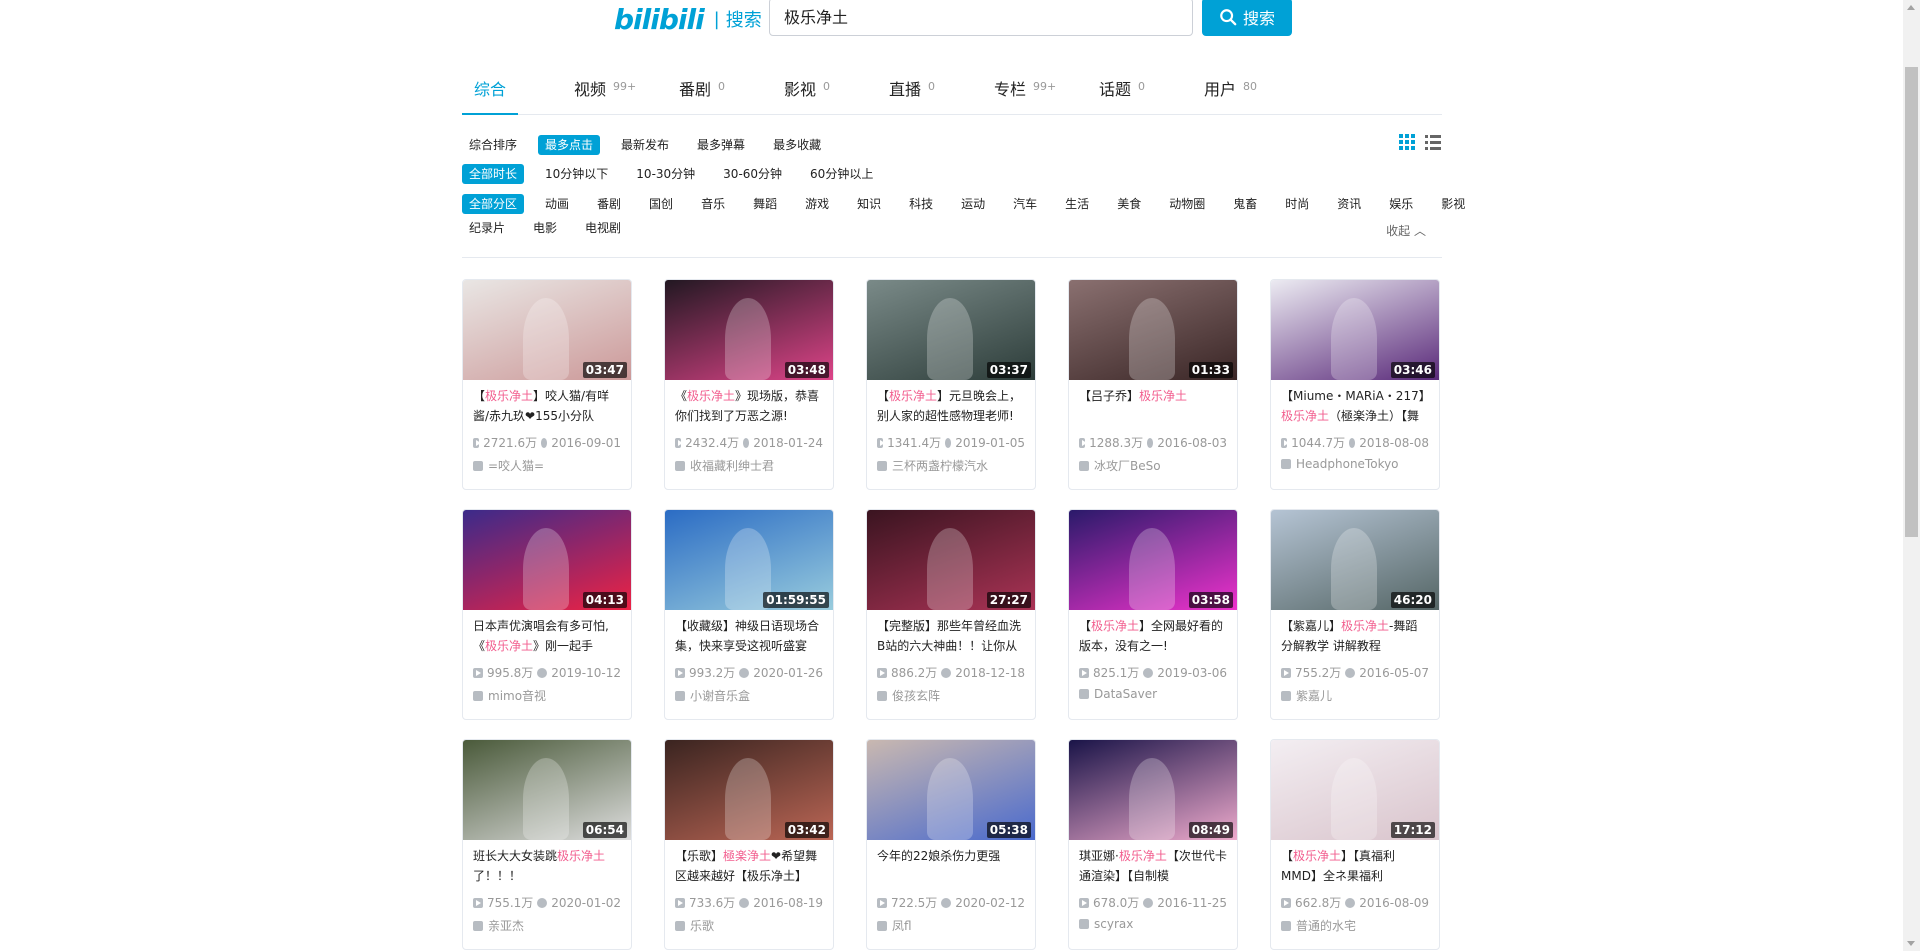  What do you see at coordinates (713, 204) in the screenshot?
I see `zone-chip: 音乐` at bounding box center [713, 204].